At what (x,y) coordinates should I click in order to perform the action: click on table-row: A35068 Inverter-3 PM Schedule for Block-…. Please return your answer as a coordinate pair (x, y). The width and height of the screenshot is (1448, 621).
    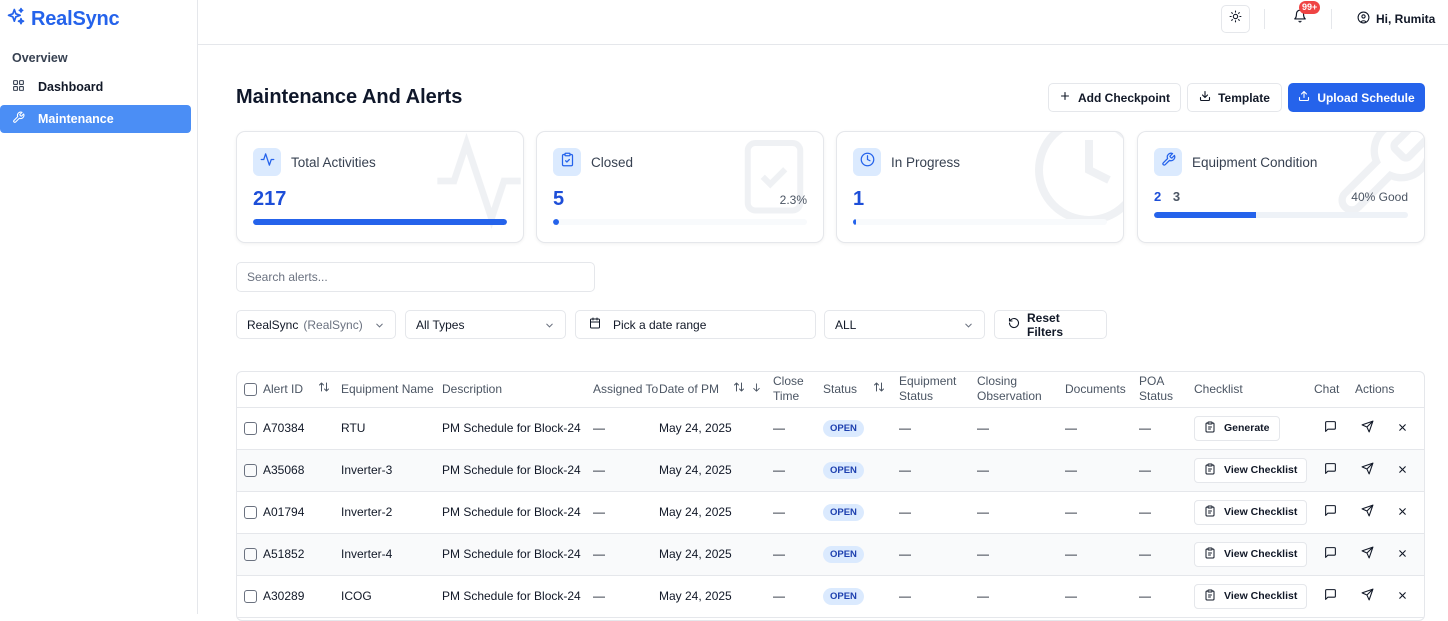
    Looking at the image, I should click on (830, 470).